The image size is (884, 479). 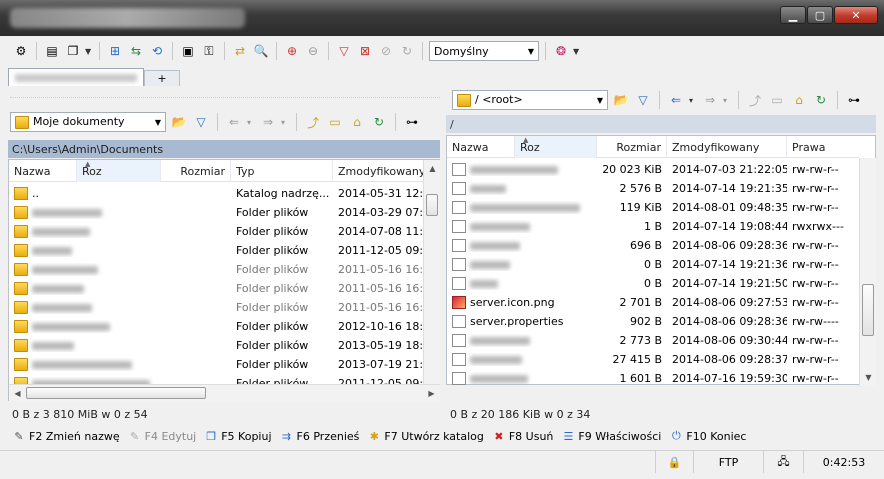 I want to click on copy-list-icon: ❐, so click(x=73, y=51).